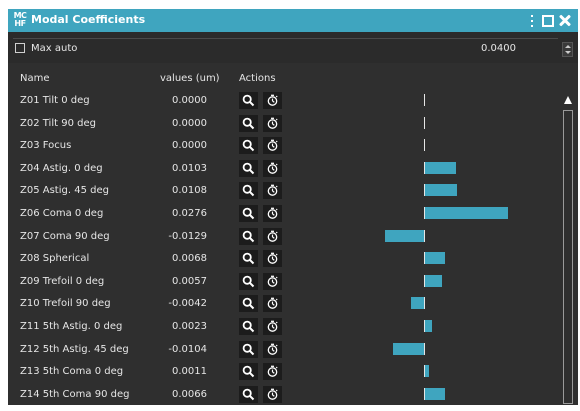 The height and width of the screenshot is (411, 580). Describe the element at coordinates (62, 281) in the screenshot. I see `coefficient-name: Z09 Trefoil 0 deg` at that location.